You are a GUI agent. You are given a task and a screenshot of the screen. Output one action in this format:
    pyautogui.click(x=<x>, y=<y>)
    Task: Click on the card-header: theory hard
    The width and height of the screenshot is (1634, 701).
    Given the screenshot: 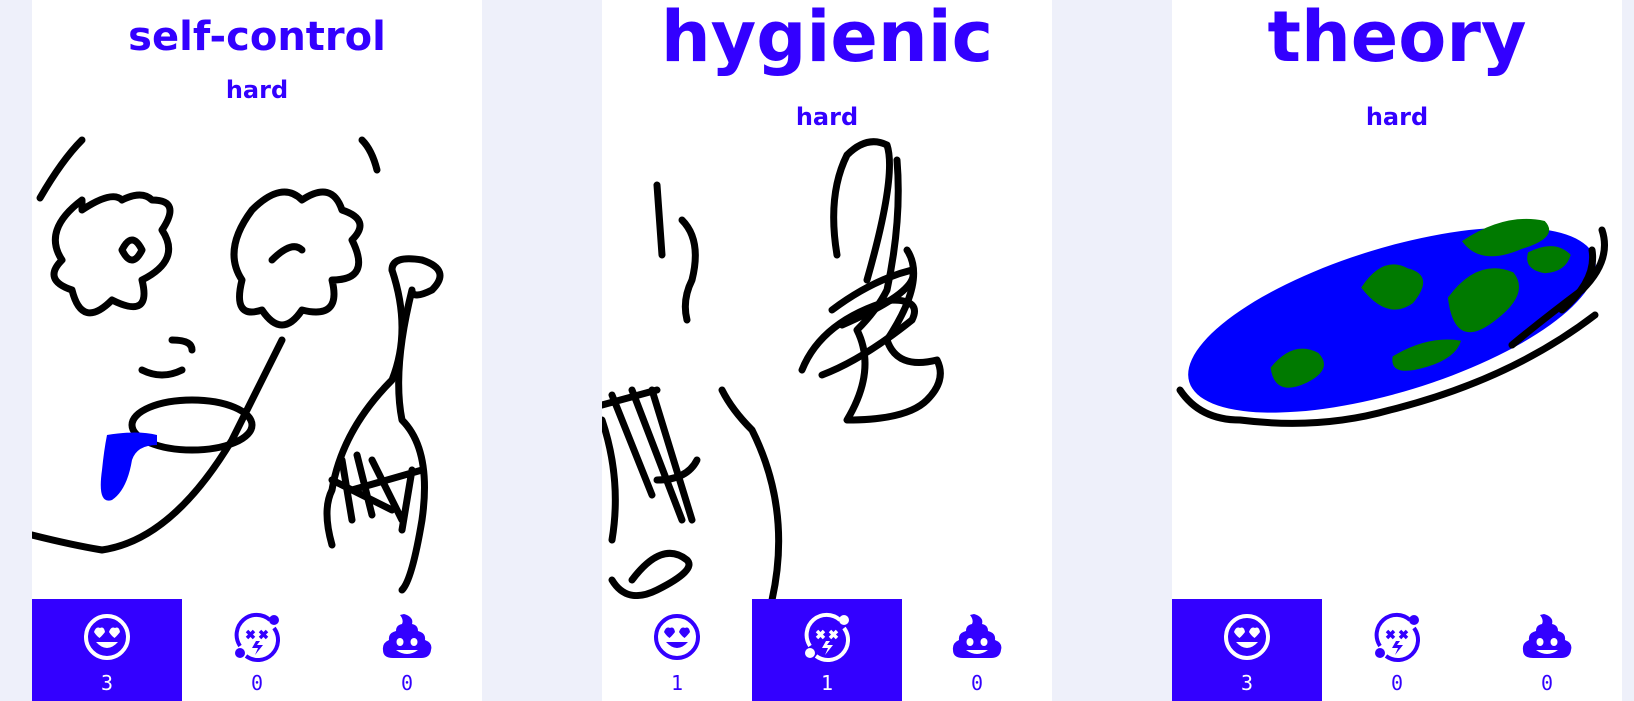 What is the action you would take?
    pyautogui.click(x=1397, y=74)
    